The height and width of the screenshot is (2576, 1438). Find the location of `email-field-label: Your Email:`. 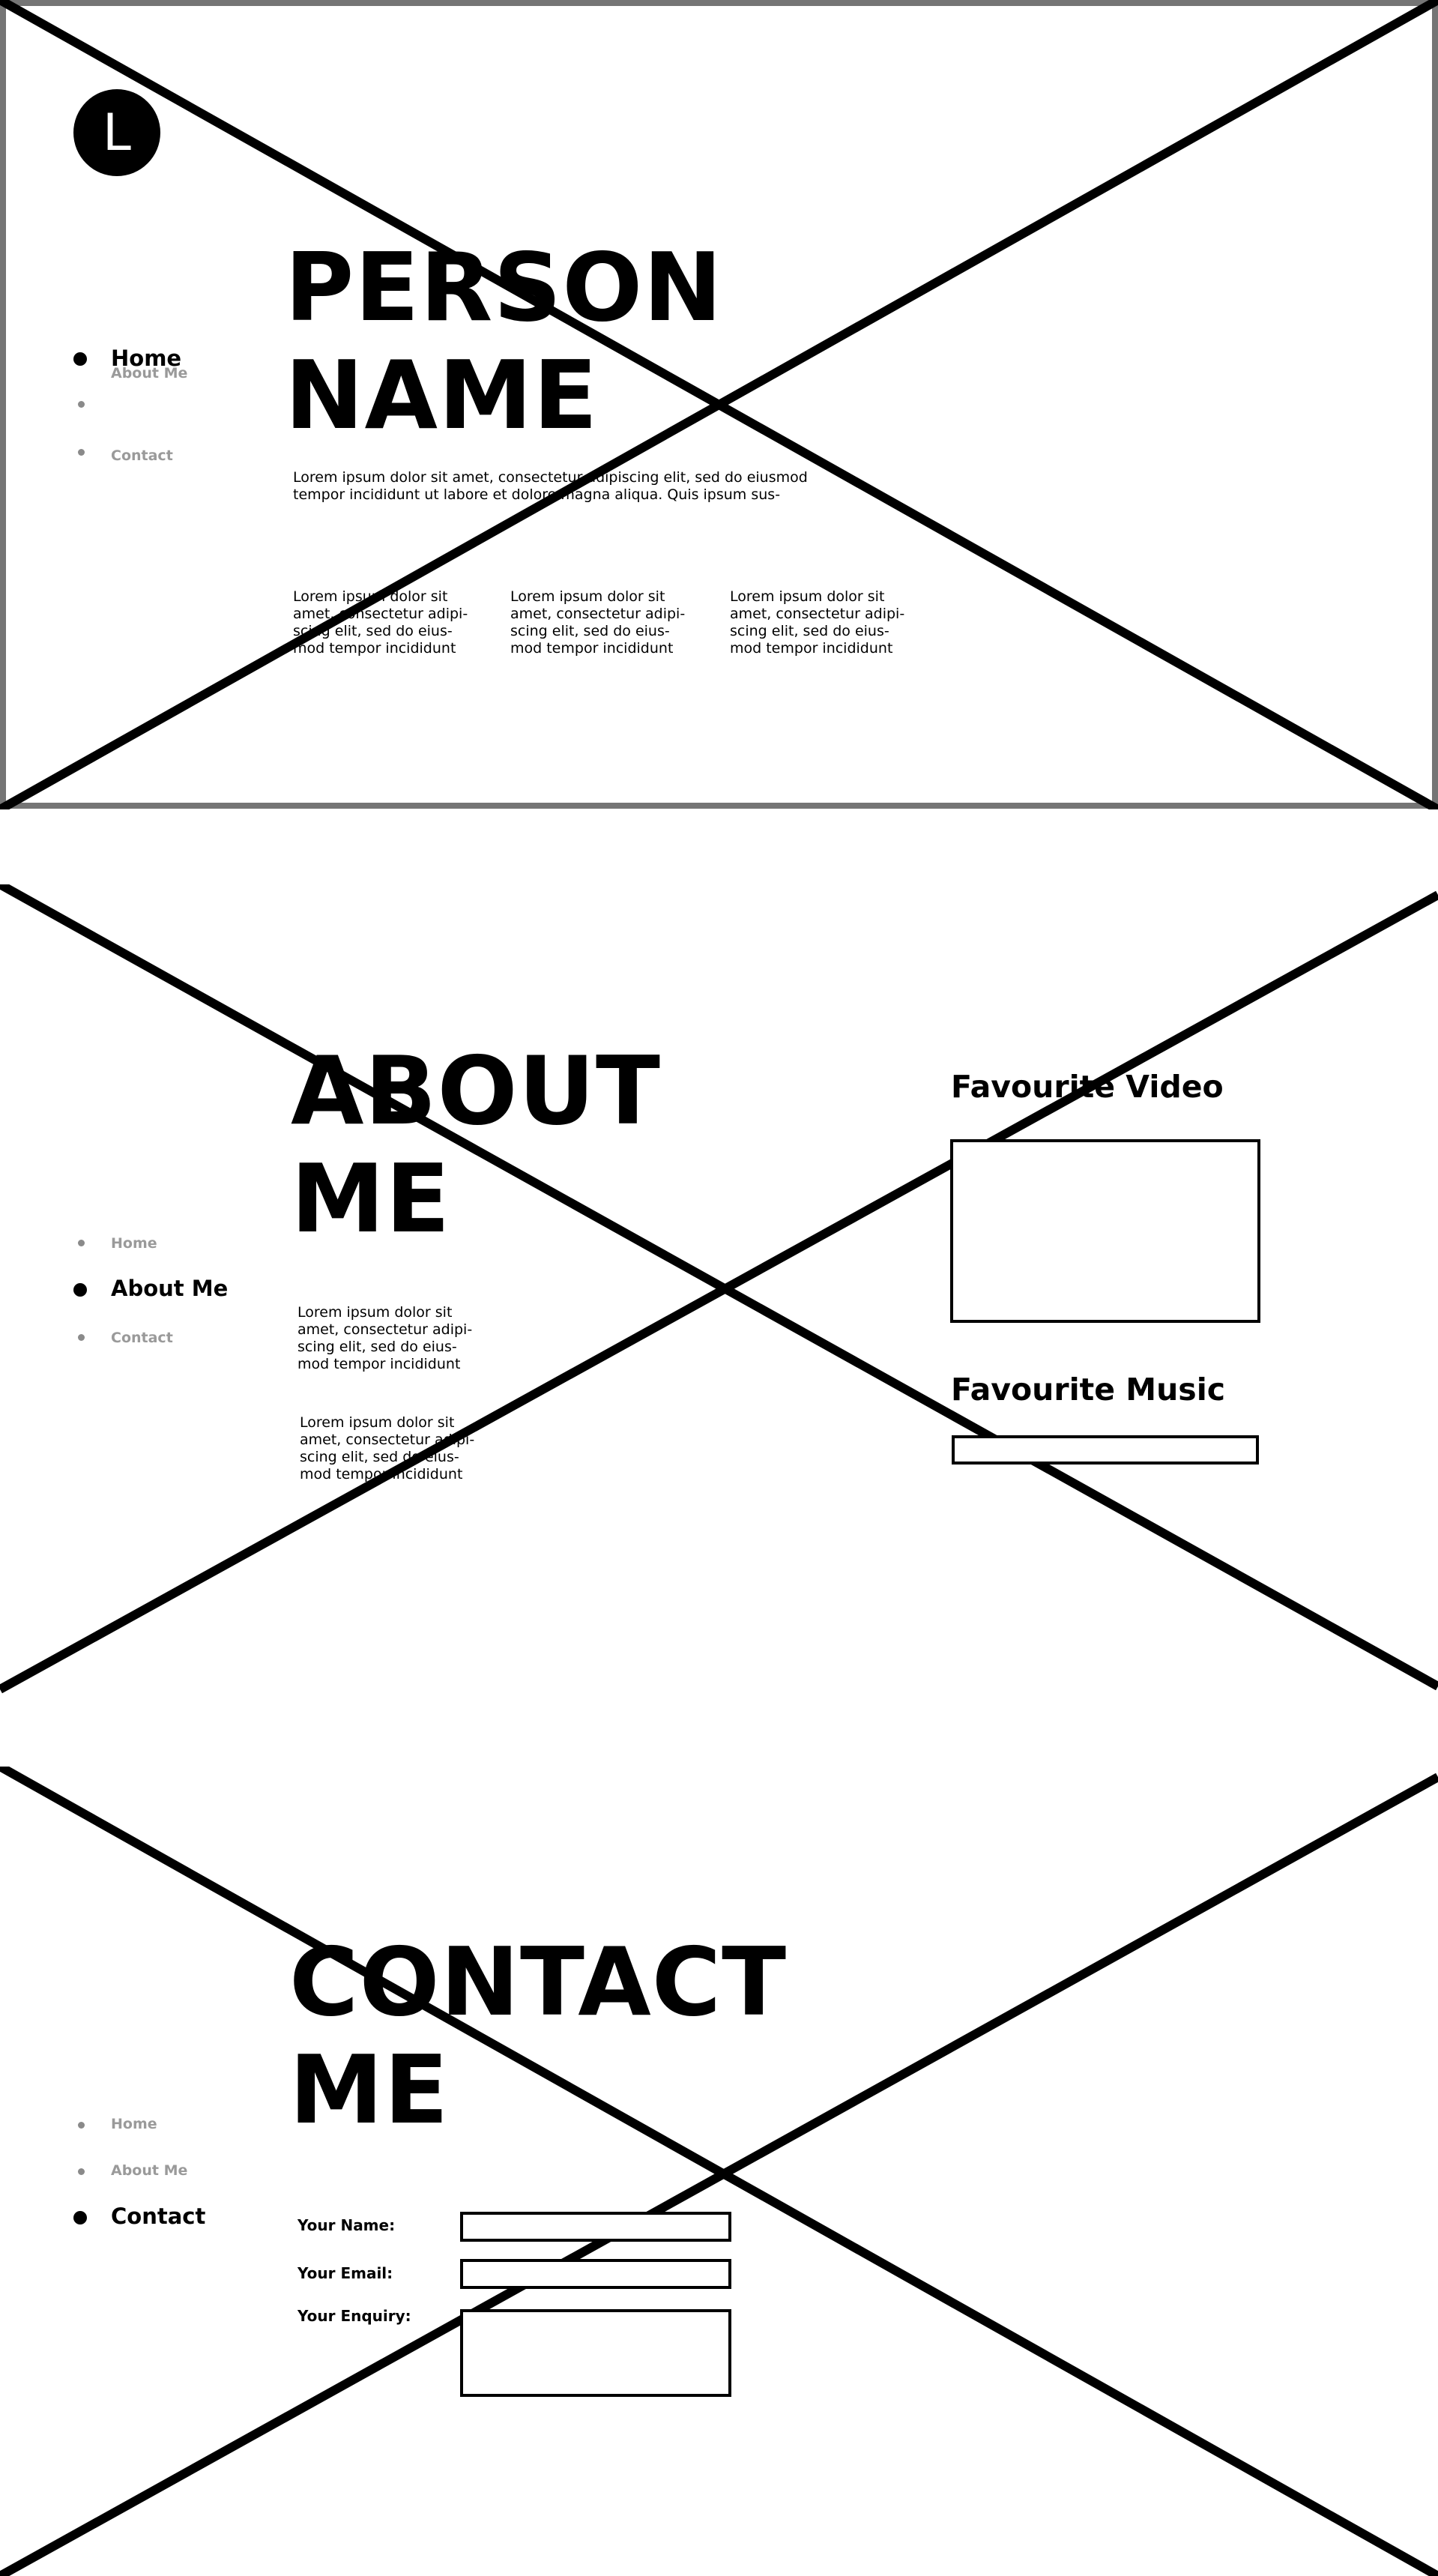

email-field-label: Your Email: is located at coordinates (345, 2273).